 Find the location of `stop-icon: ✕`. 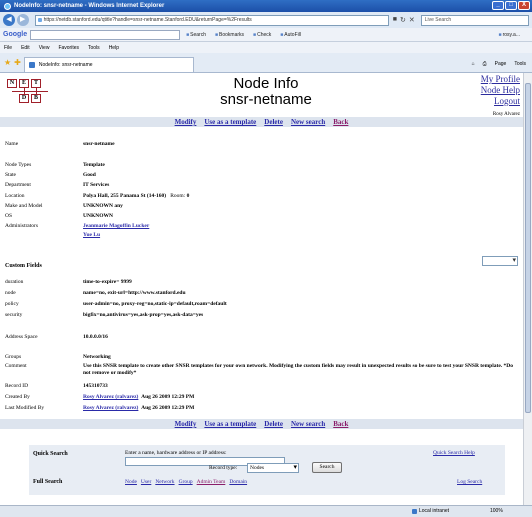

stop-icon: ✕ is located at coordinates (412, 20).